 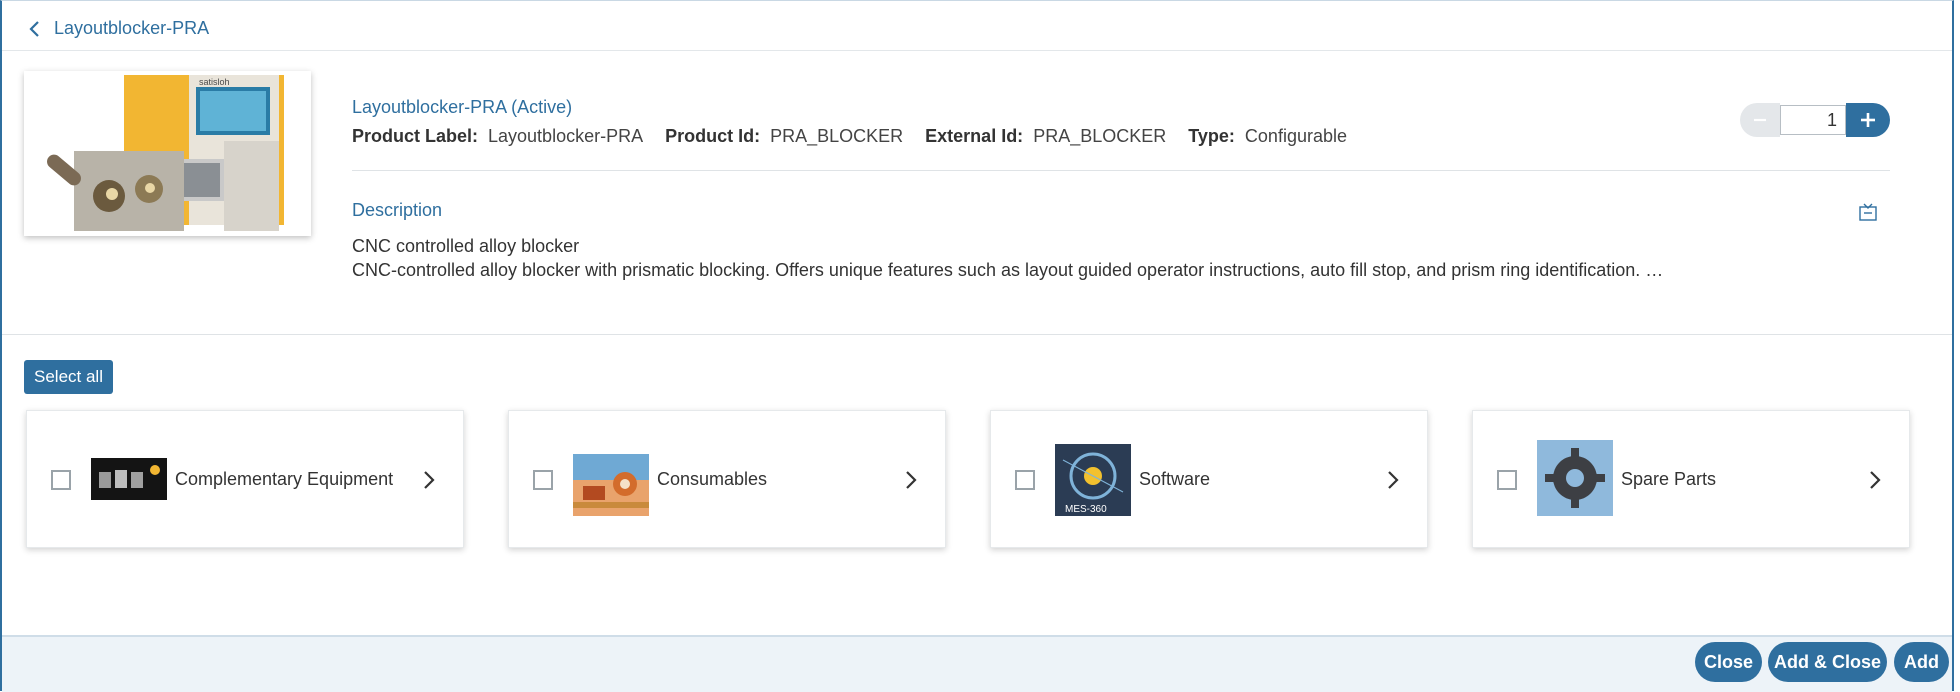 I want to click on plus-icon, so click(x=1868, y=120).